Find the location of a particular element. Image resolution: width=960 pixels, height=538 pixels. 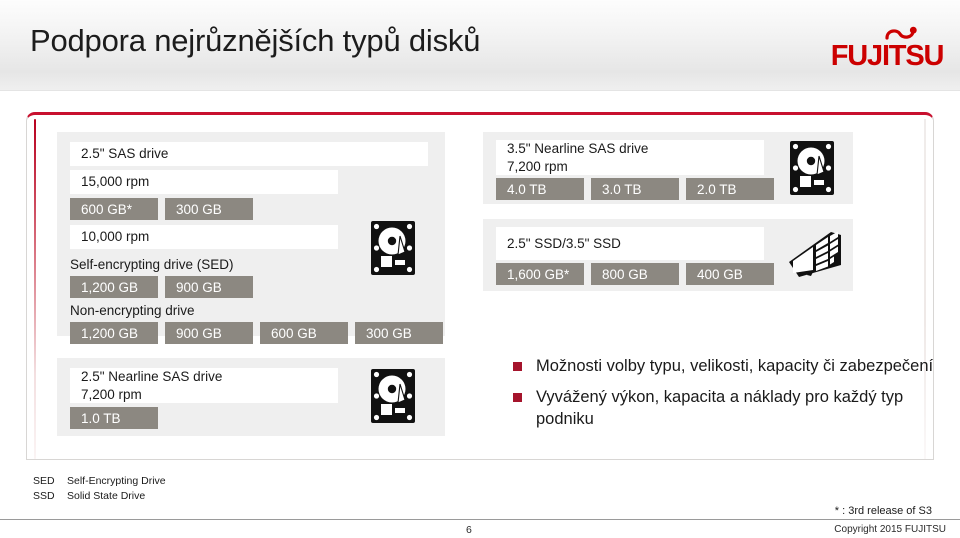

panel-ssd-title: 2.5" SSD/3.5" SSD is located at coordinates (630, 243).